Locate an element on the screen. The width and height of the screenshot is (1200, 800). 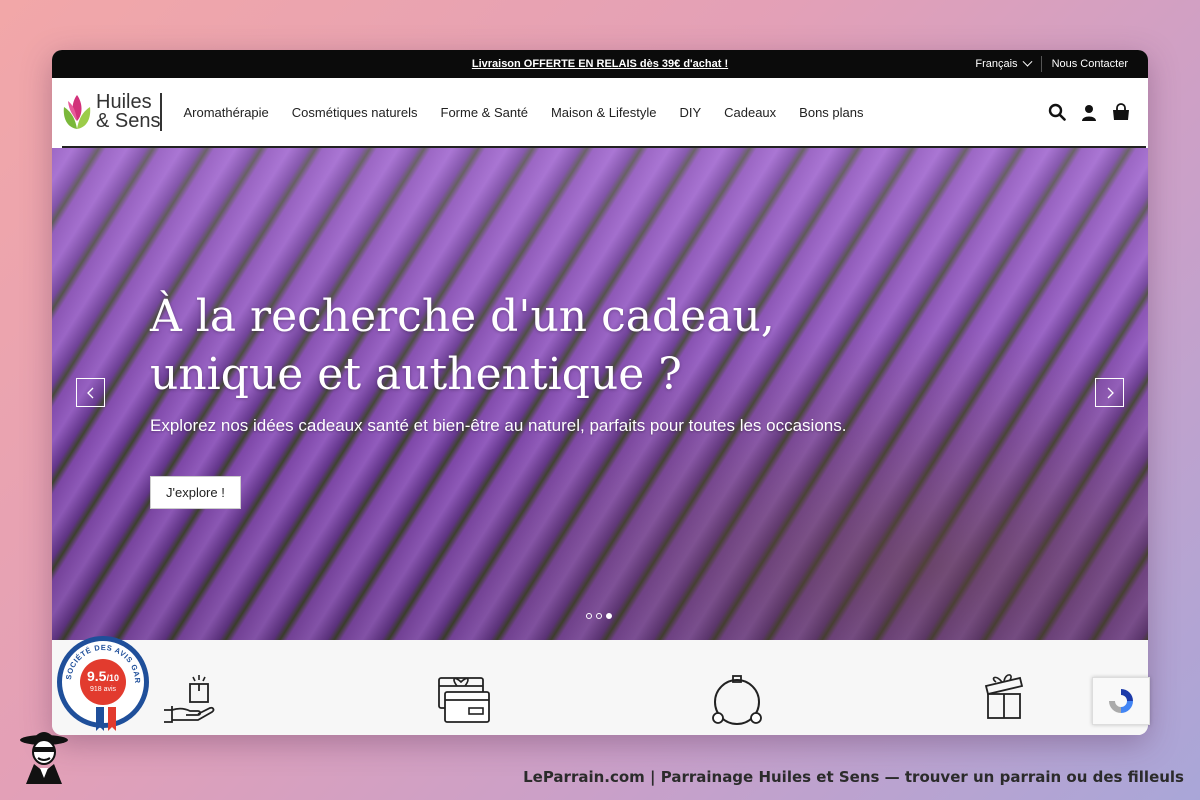
search-icon is located at coordinates (1057, 112).